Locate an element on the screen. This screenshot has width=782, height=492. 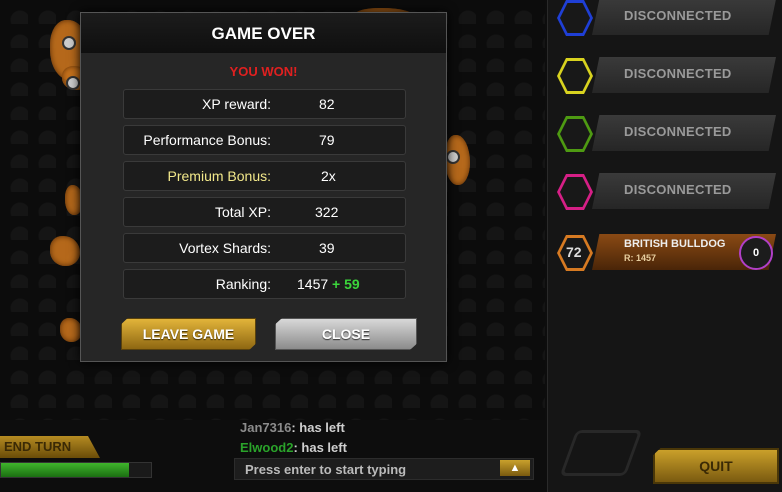
ranking-value: 1457 is located at coordinates (313, 284).